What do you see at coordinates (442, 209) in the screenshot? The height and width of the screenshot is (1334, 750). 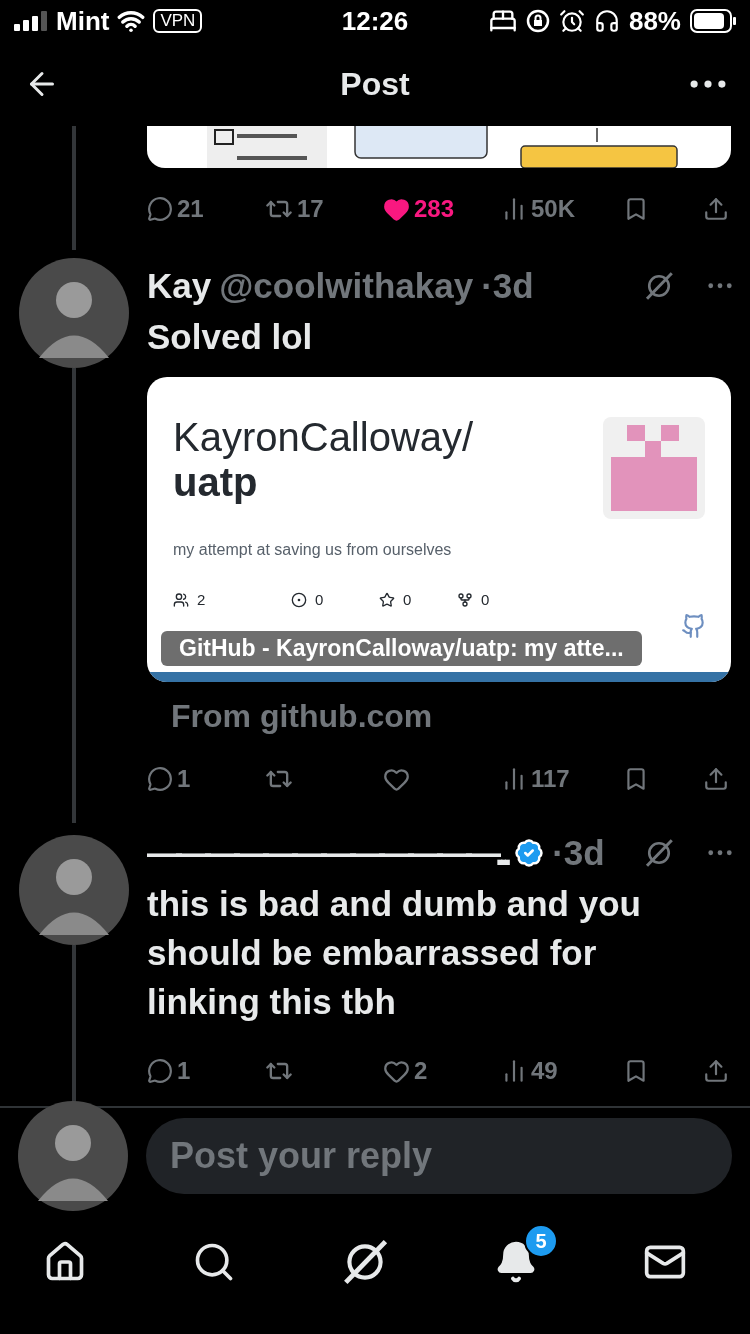 I see `like-button: 283` at bounding box center [442, 209].